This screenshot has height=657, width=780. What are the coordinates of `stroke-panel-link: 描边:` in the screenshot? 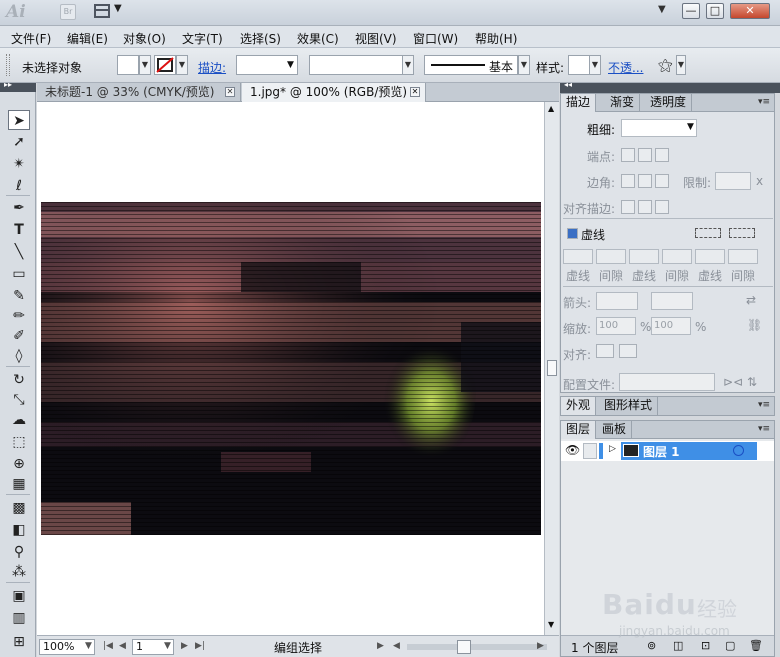 It's located at (212, 67).